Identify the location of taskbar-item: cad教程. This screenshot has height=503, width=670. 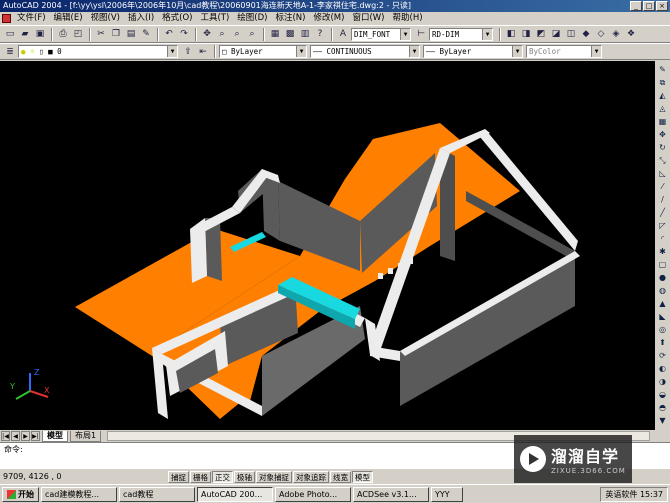
(157, 494).